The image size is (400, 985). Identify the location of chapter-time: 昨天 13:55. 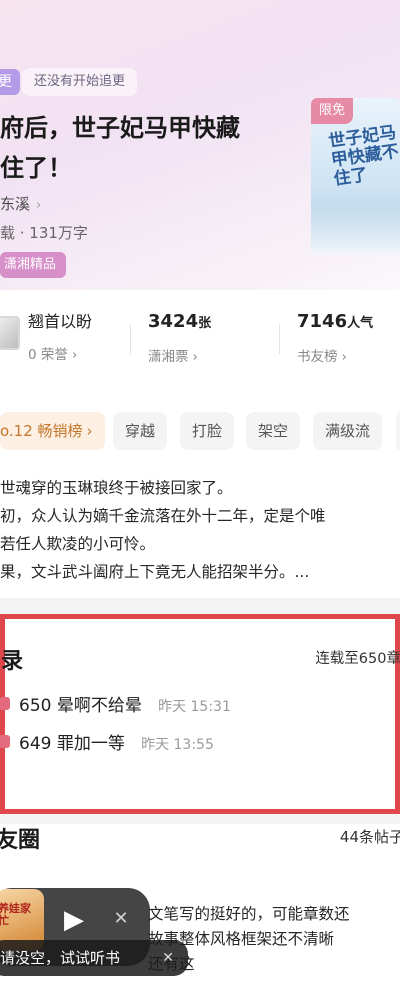
(177, 745).